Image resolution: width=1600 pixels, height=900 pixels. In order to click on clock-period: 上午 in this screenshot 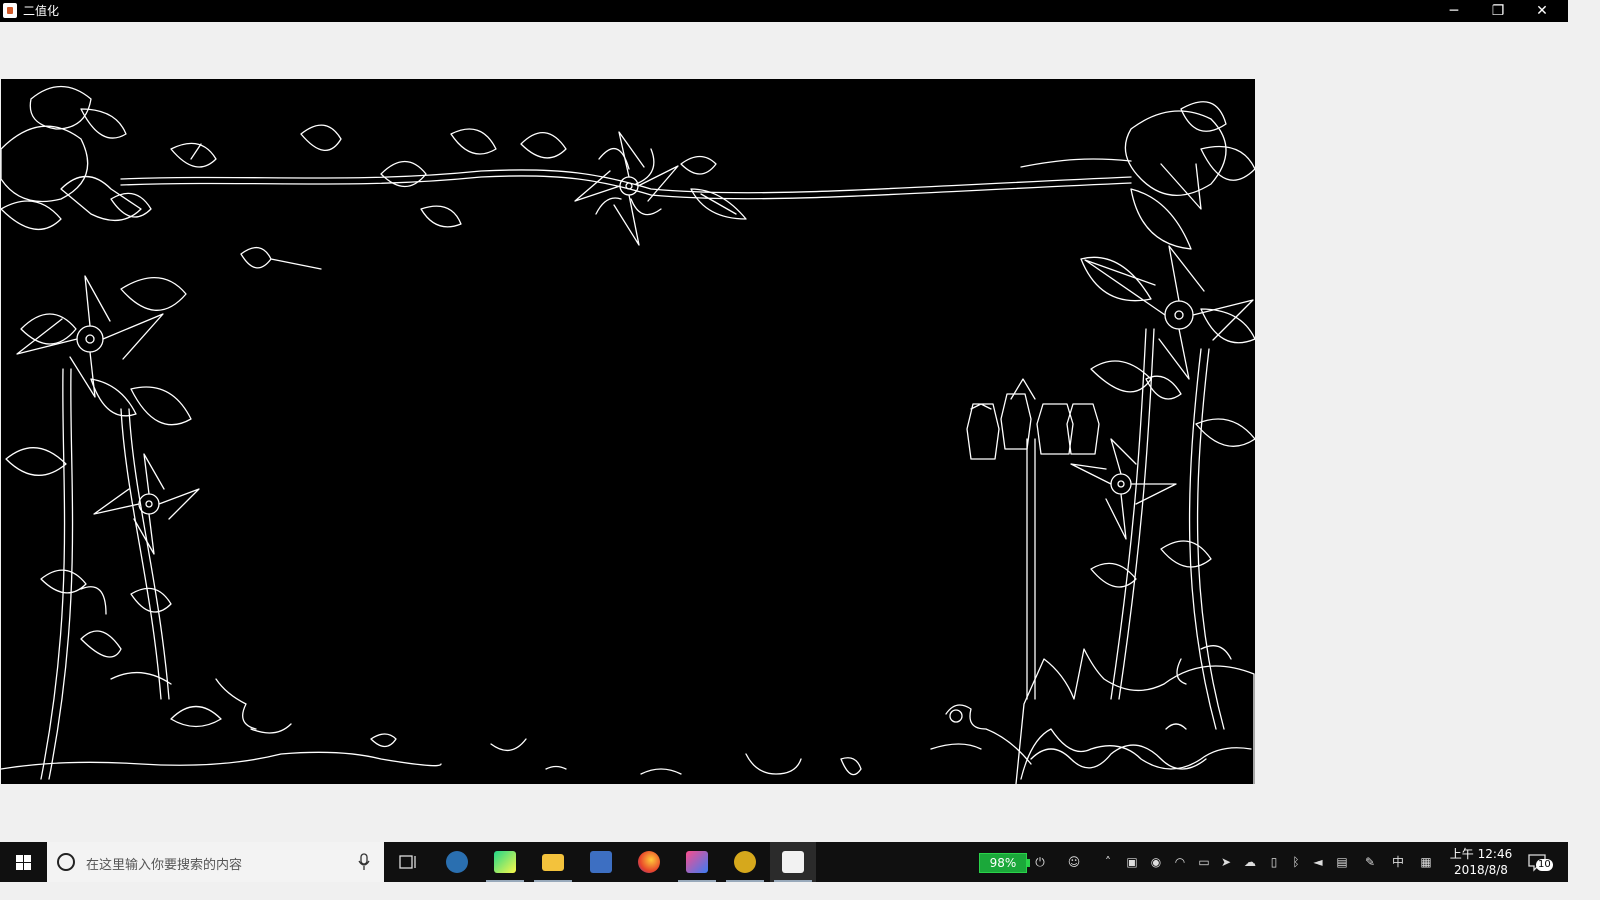, I will do `click(1461, 854)`.